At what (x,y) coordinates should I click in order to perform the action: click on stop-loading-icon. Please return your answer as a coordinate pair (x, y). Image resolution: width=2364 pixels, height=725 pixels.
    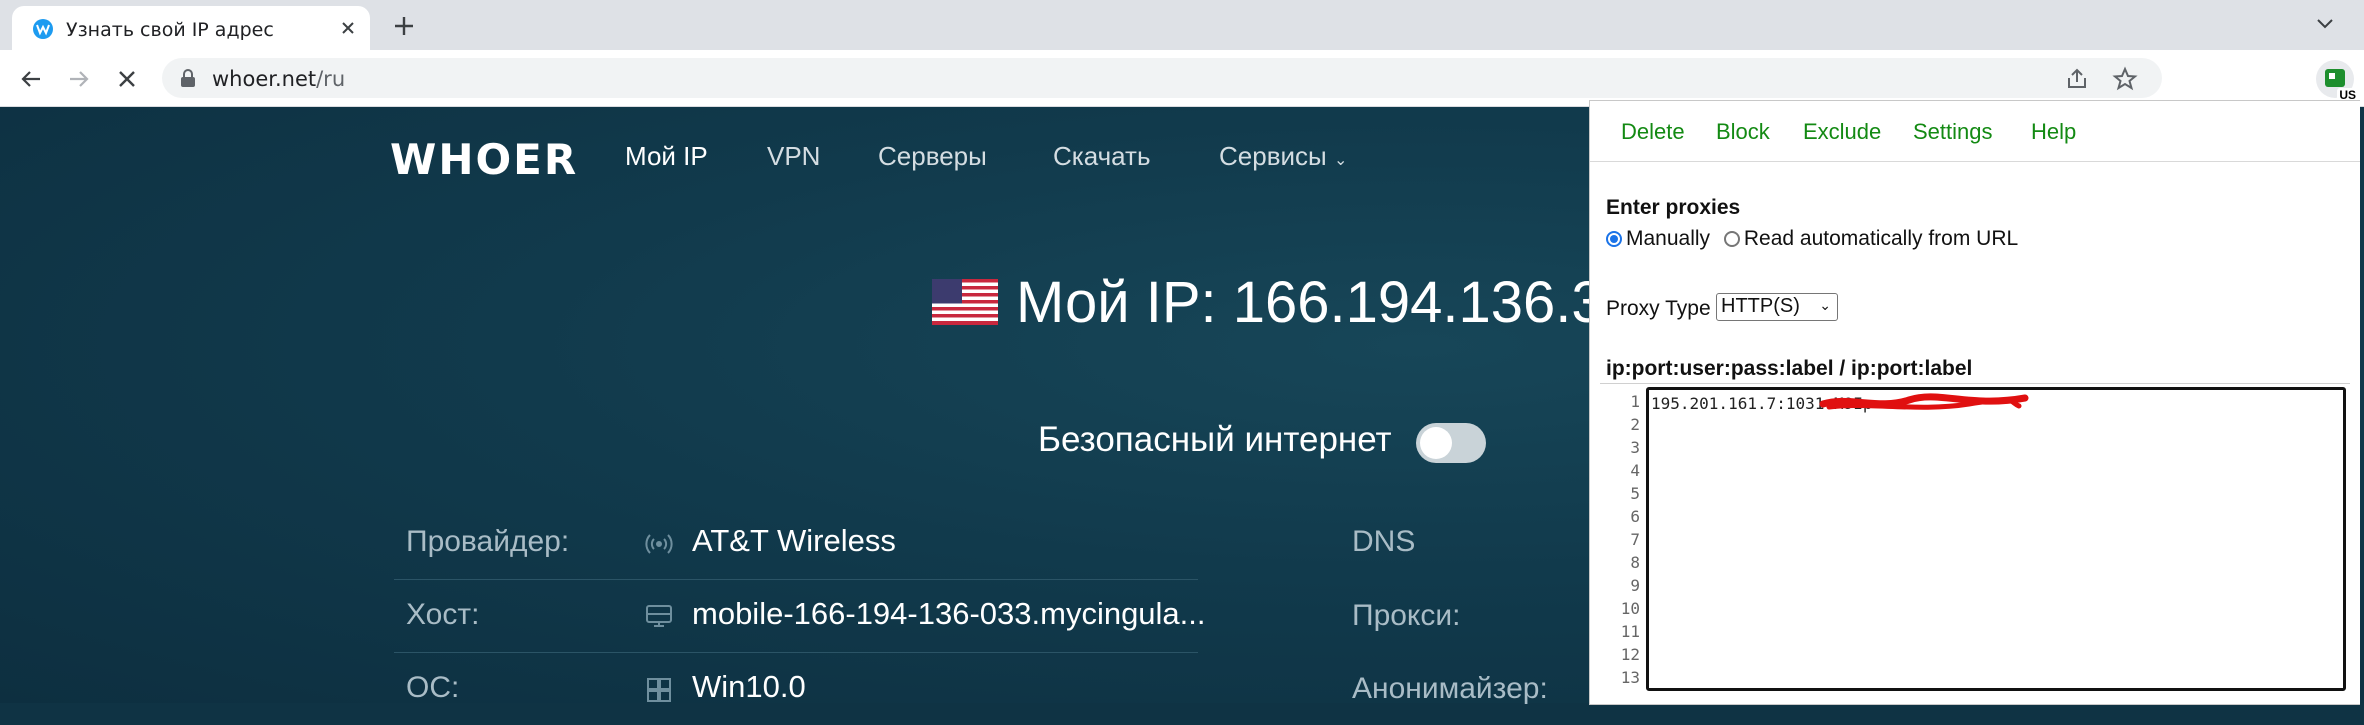
    Looking at the image, I should click on (127, 79).